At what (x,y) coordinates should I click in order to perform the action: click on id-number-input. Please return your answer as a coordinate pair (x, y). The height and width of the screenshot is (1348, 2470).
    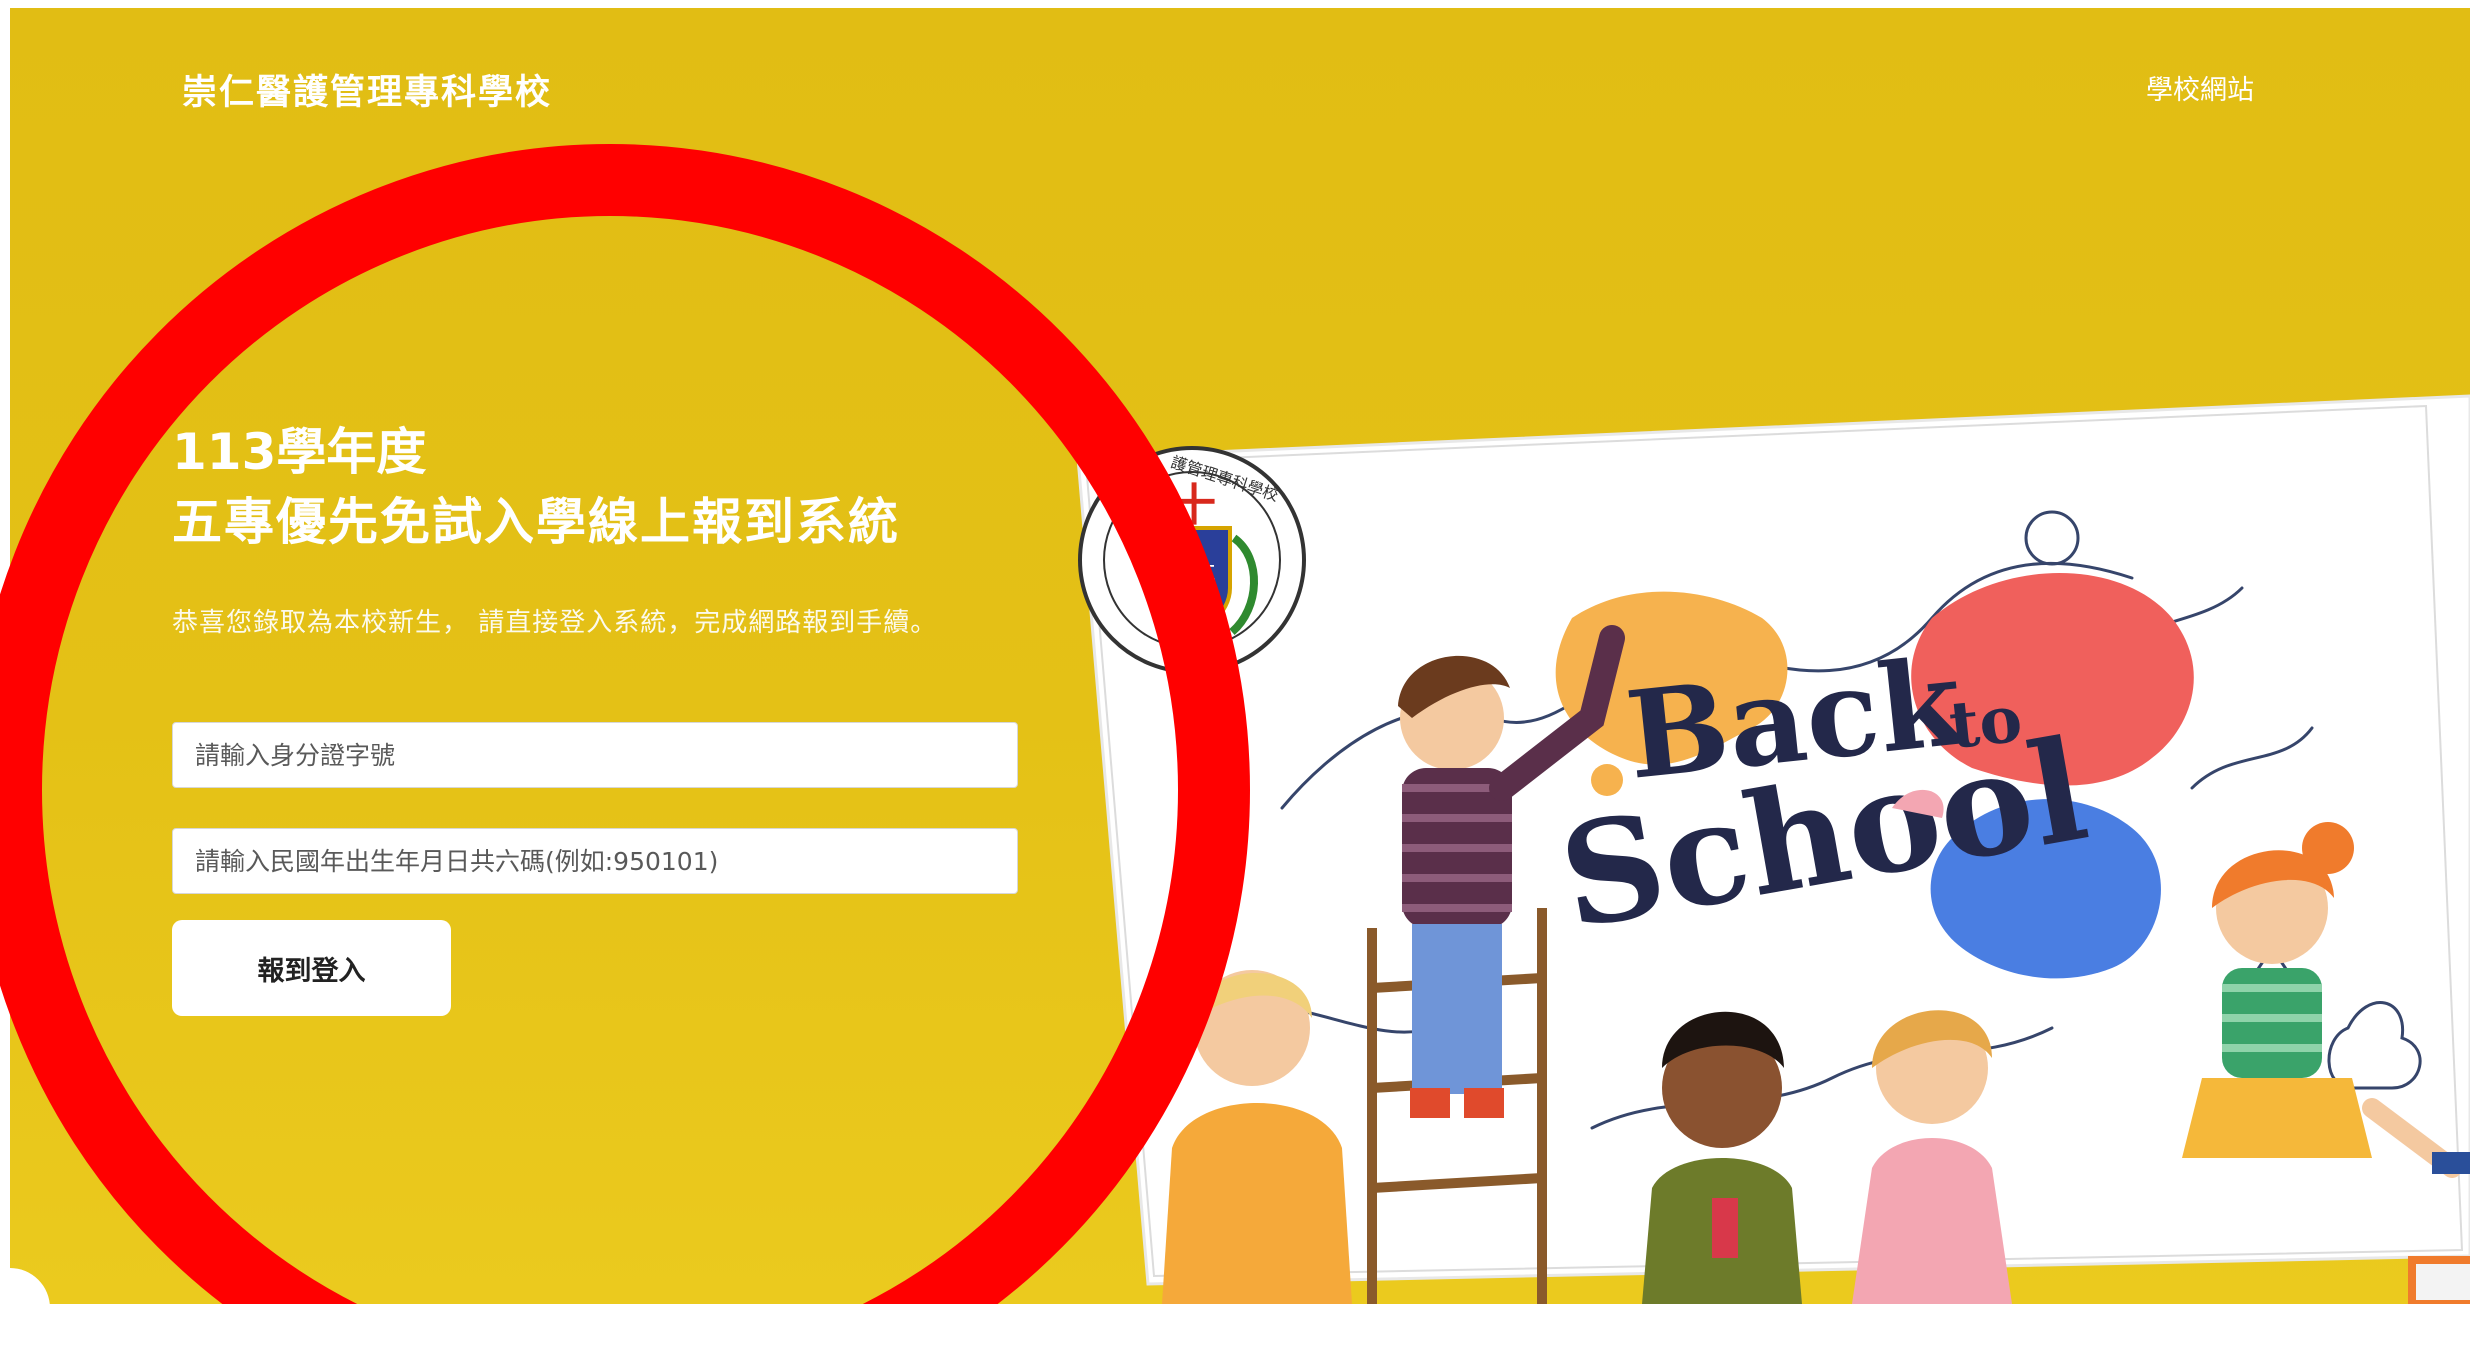
    Looking at the image, I should click on (595, 755).